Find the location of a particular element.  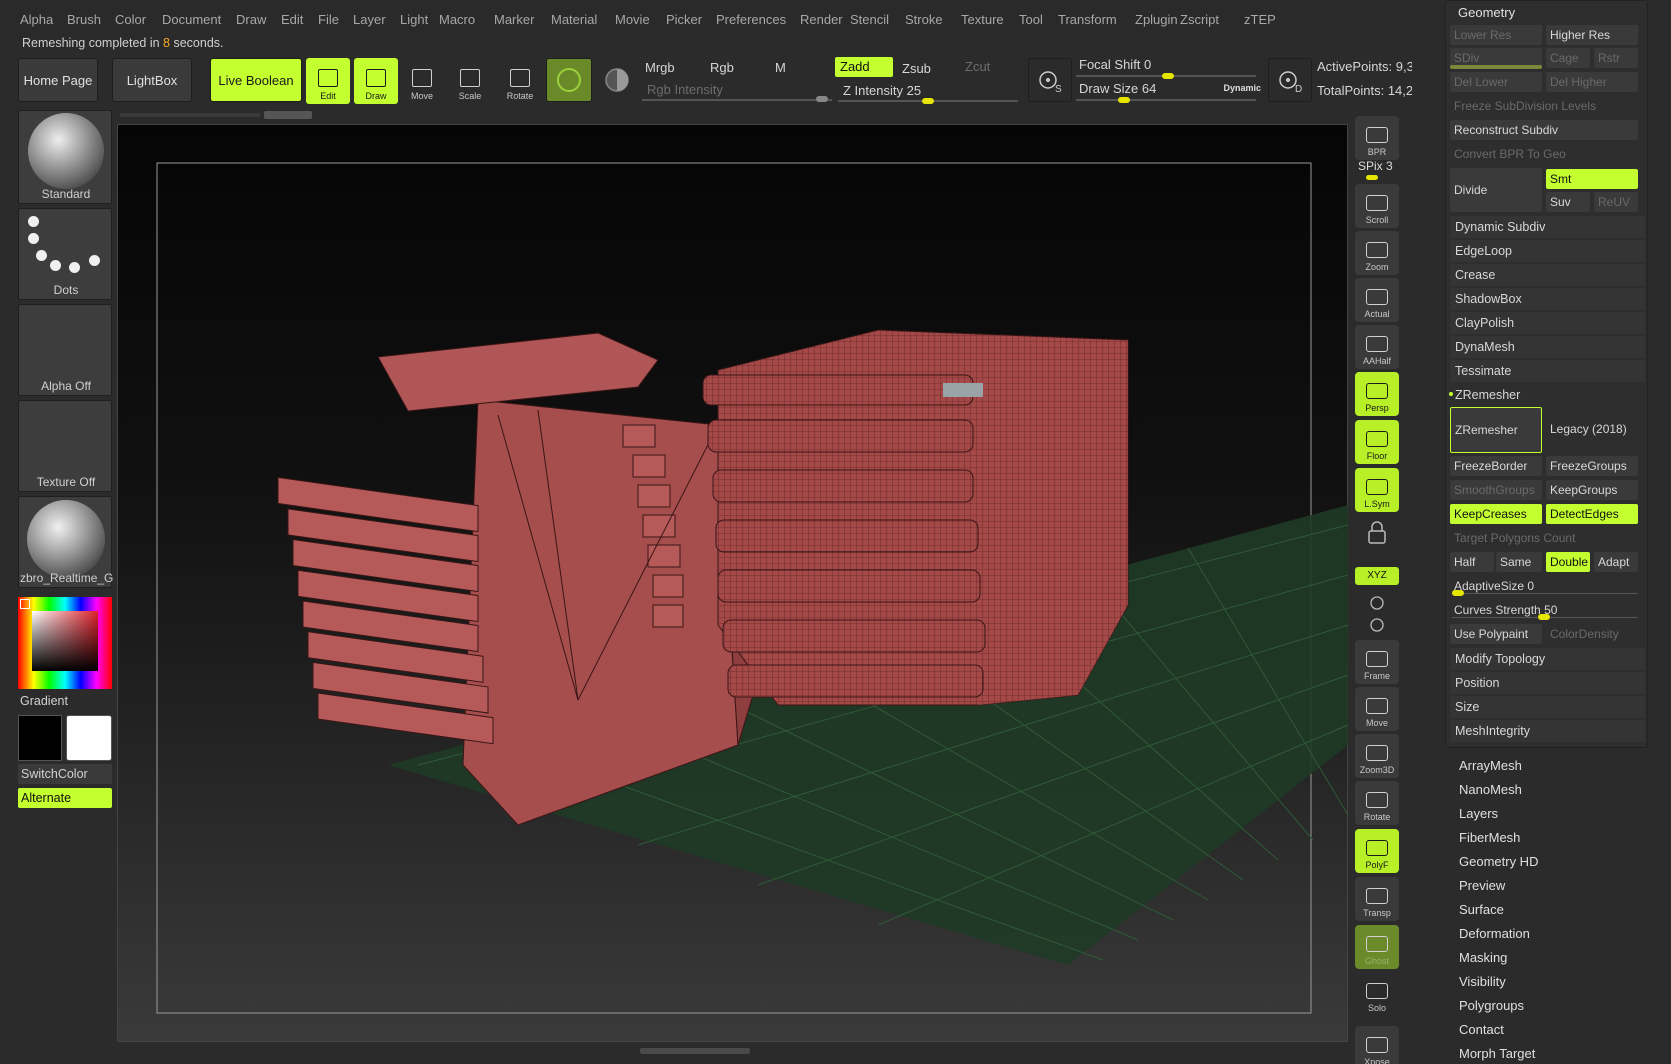

zremesher-section: ZRemesher is located at coordinates (1547, 395).